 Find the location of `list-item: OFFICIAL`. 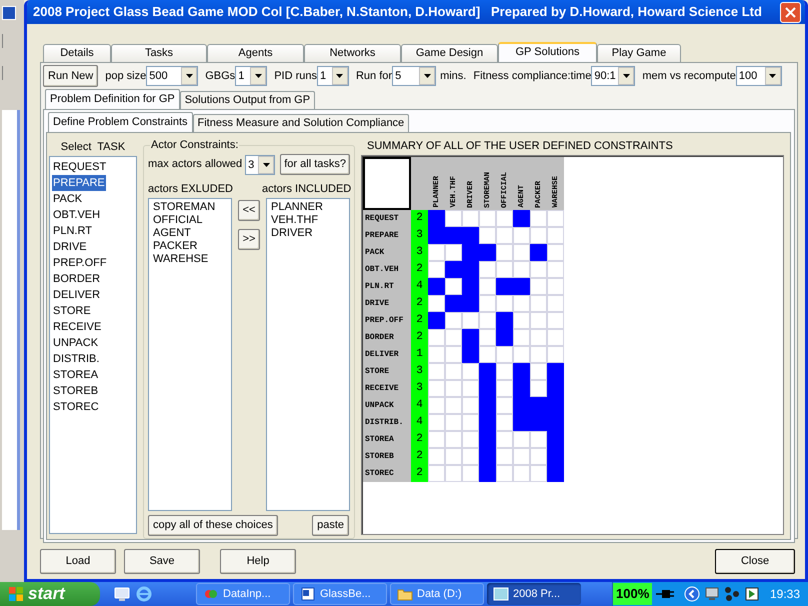

list-item: OFFICIAL is located at coordinates (178, 220).